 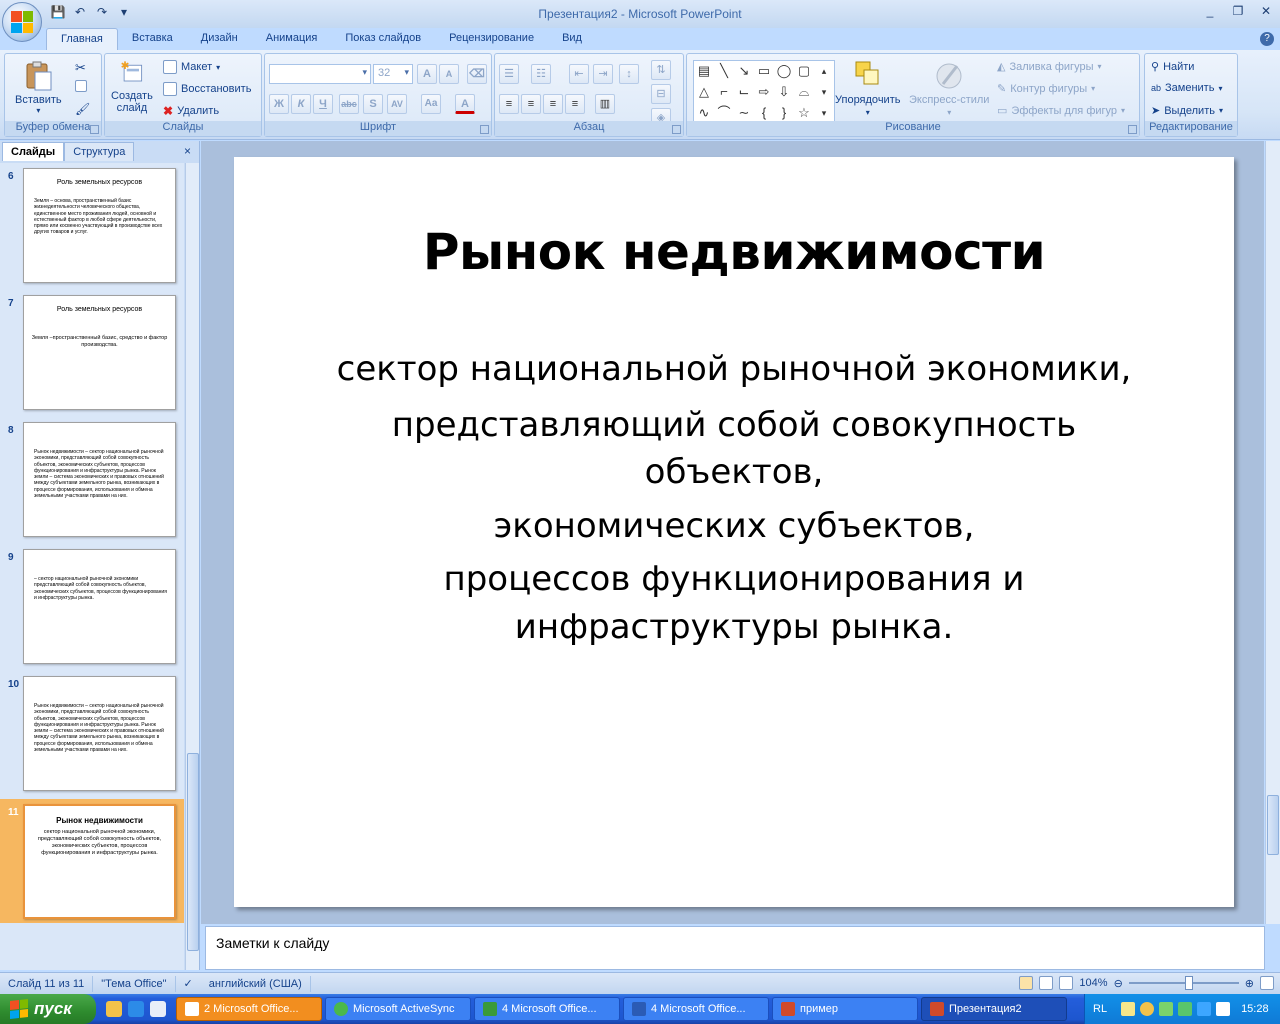 What do you see at coordinates (734, 252) in the screenshot?
I see `slide-title: Рынок недвижимости` at bounding box center [734, 252].